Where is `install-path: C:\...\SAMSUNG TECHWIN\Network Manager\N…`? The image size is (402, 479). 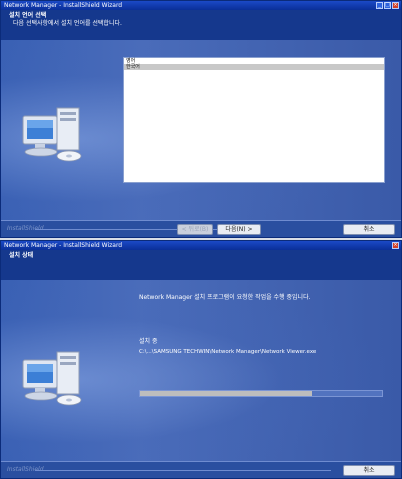
install-path: C:\...\SAMSUNG TECHWIN\Network Manager\N… is located at coordinates (228, 352).